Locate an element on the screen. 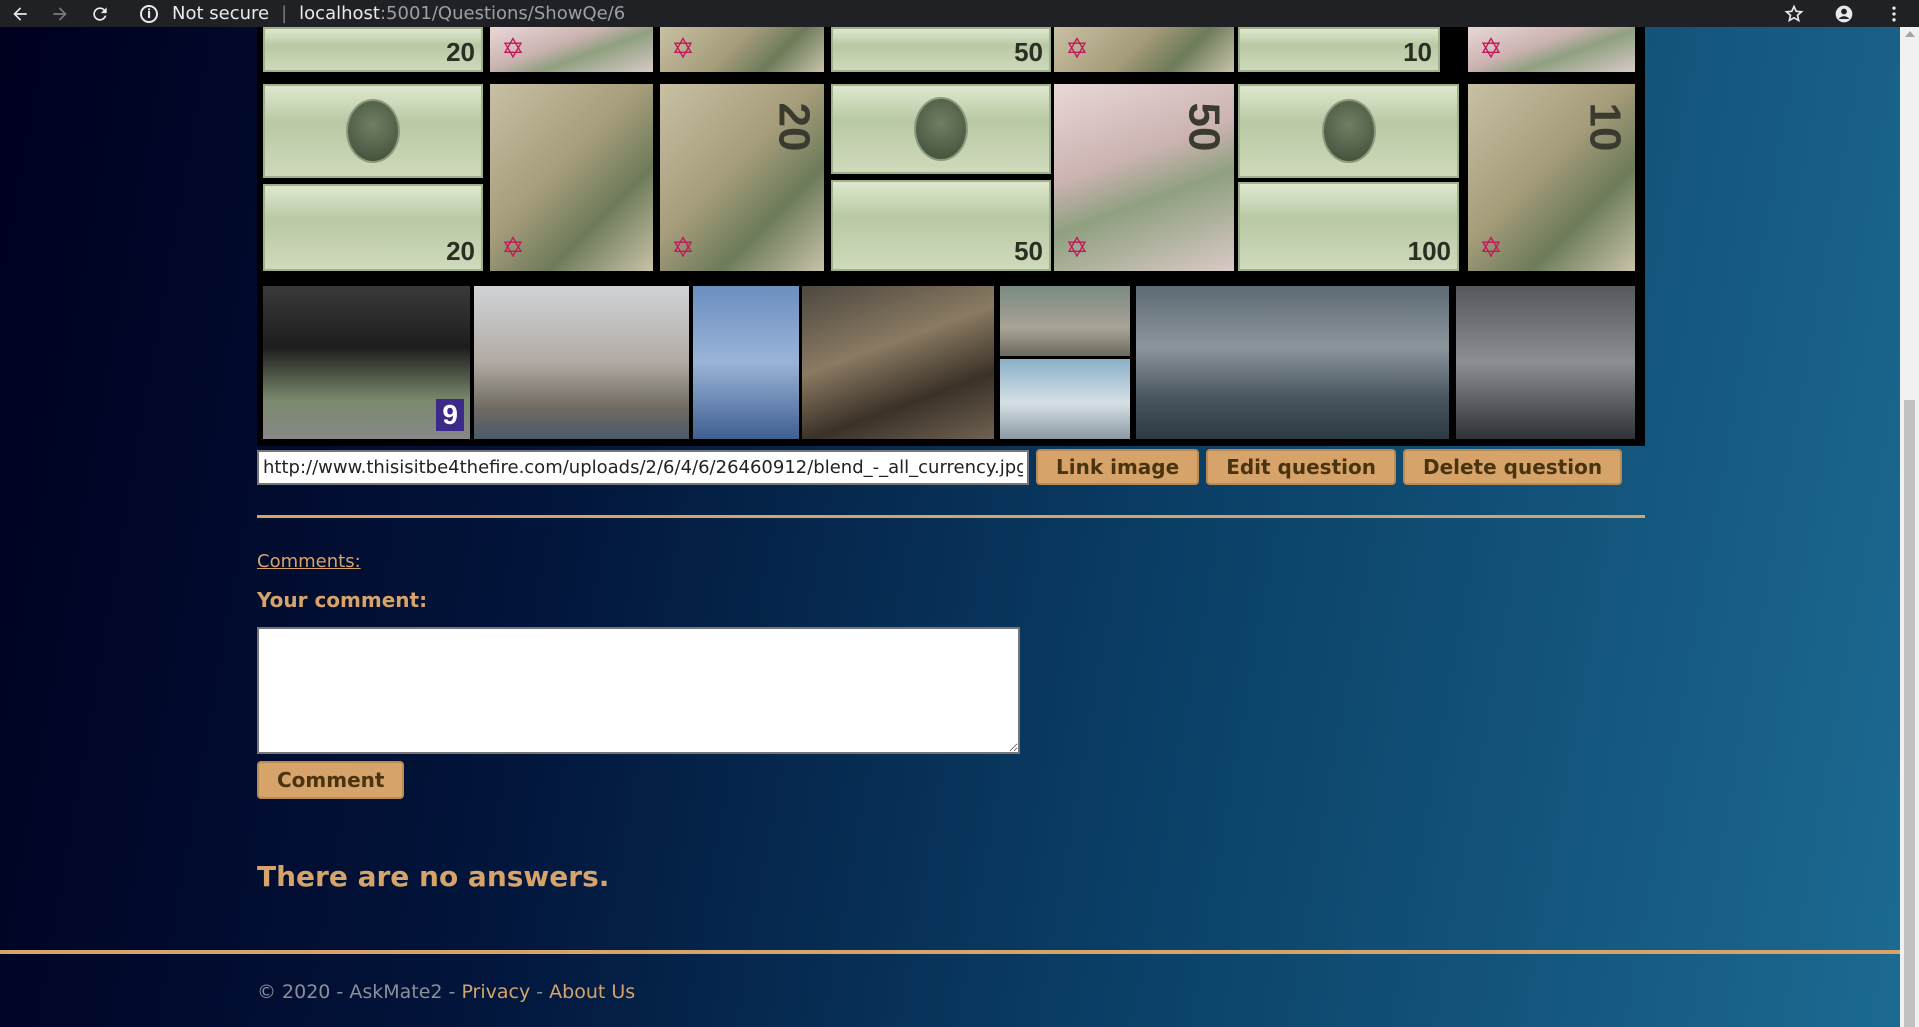  folded-bill-image: 10 ✡ is located at coordinates (1551, 177).